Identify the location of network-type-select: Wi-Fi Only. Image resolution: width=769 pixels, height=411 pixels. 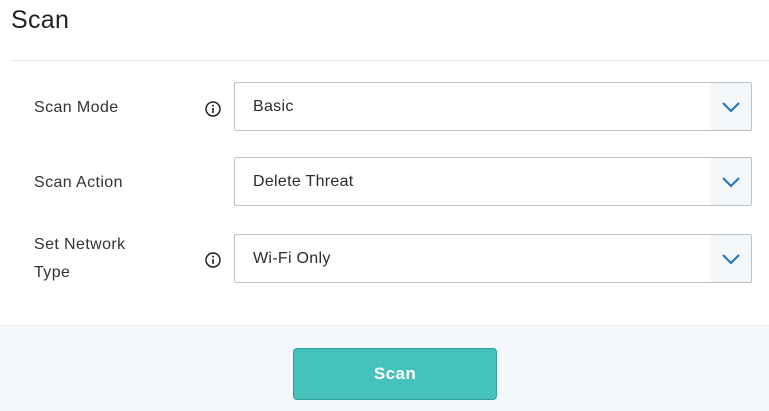
(493, 258).